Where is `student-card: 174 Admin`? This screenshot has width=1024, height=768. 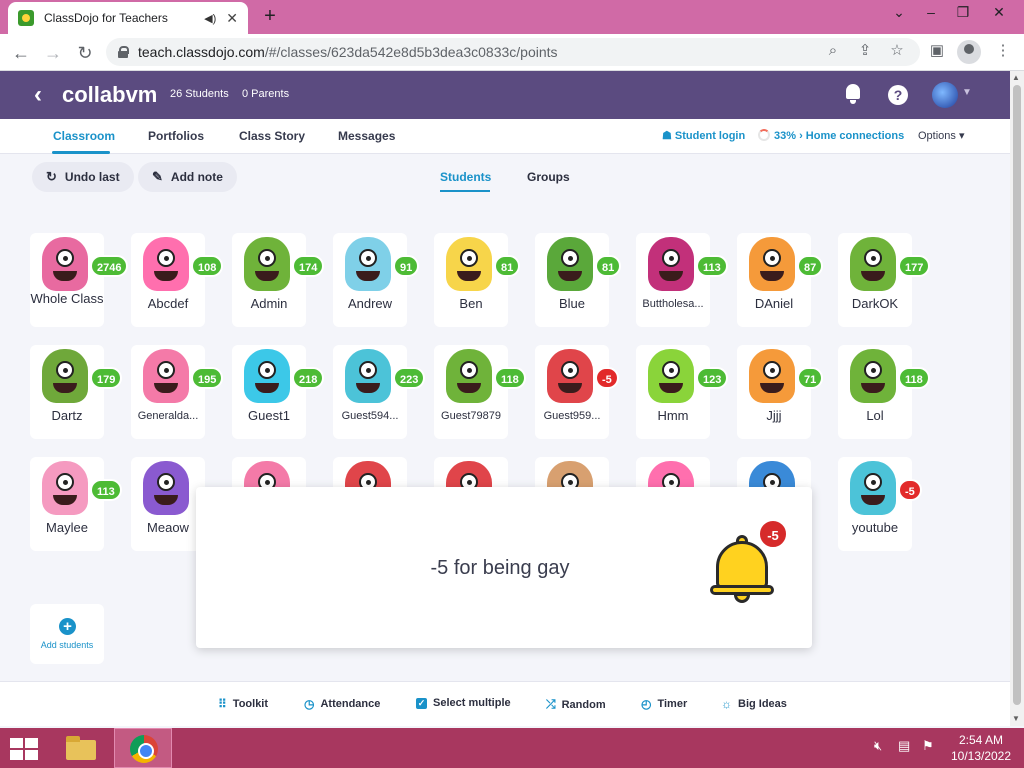 student-card: 174 Admin is located at coordinates (278, 280).